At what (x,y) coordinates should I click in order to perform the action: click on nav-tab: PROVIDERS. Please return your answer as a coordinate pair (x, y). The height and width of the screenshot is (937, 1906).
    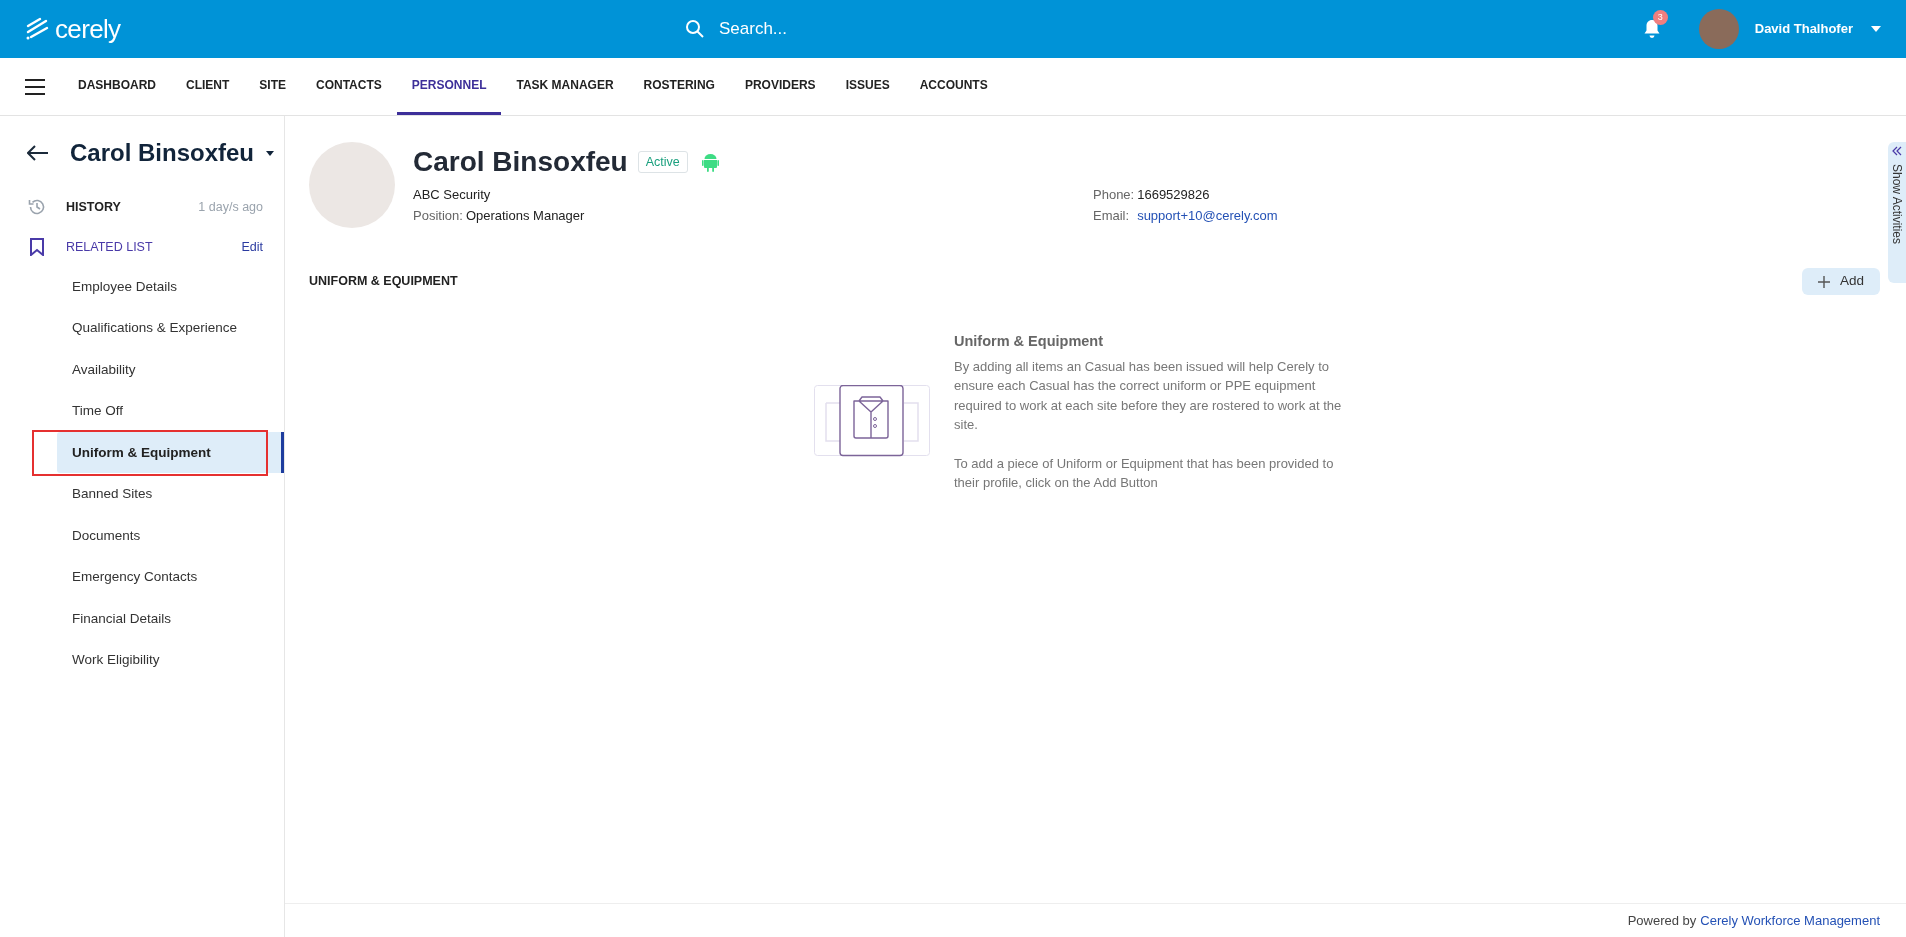
    Looking at the image, I should click on (780, 86).